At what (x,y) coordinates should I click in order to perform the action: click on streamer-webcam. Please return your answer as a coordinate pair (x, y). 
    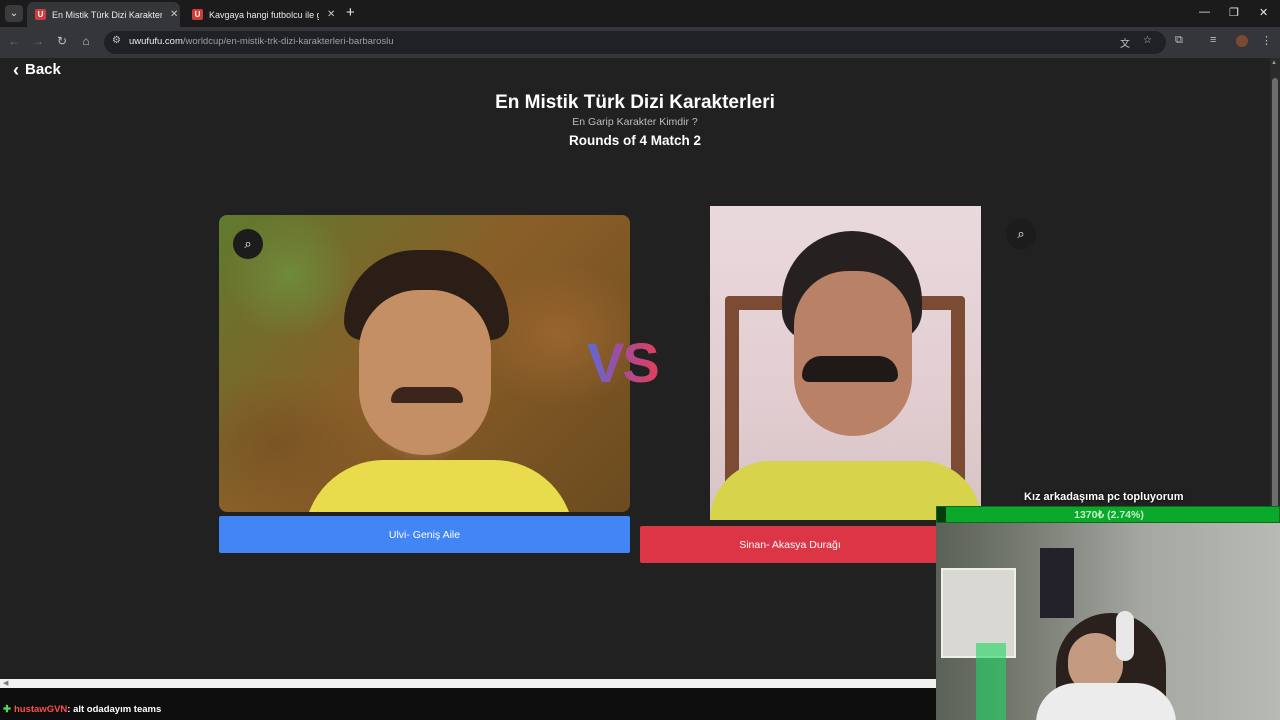
    Looking at the image, I should click on (1108, 621).